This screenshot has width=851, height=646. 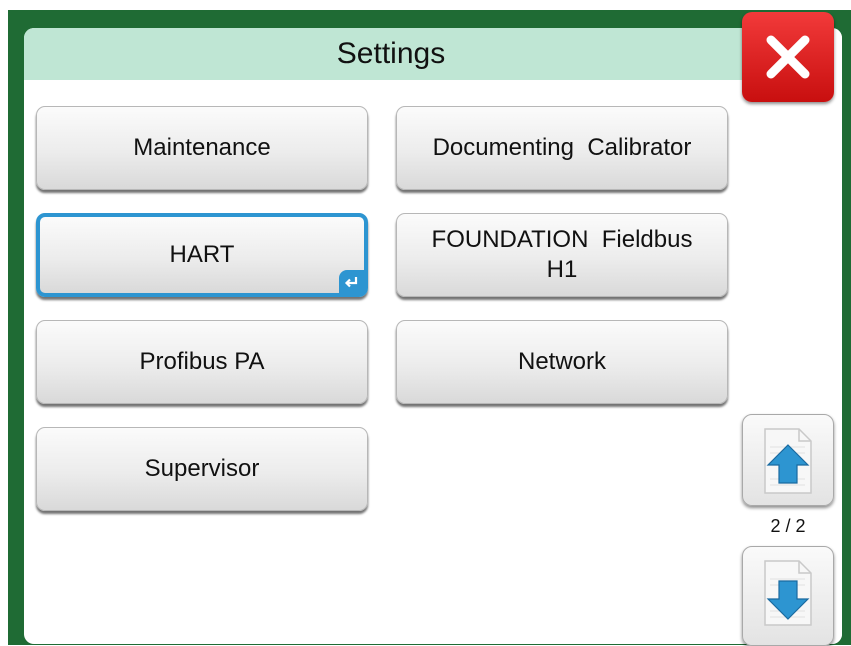 I want to click on network-label: Network, so click(x=562, y=361).